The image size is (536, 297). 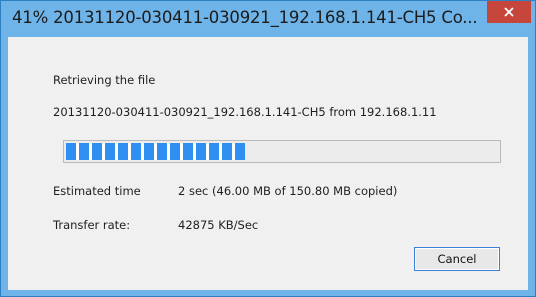 I want to click on retrieving-heading: Retrieving the file, so click(x=104, y=80).